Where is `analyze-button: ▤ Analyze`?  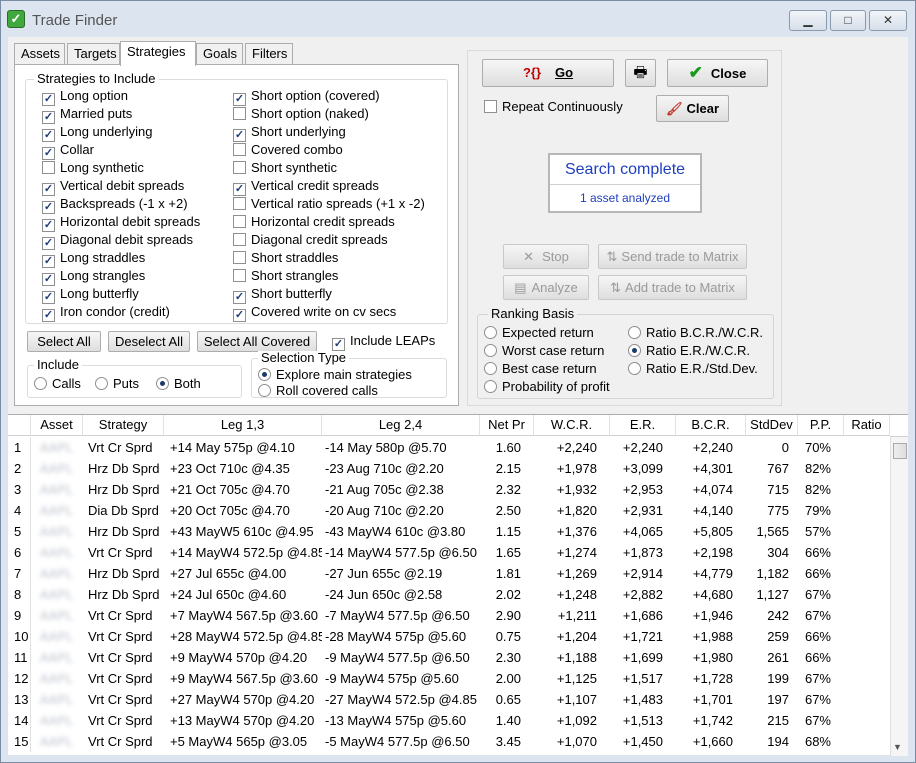
analyze-button: ▤ Analyze is located at coordinates (546, 287).